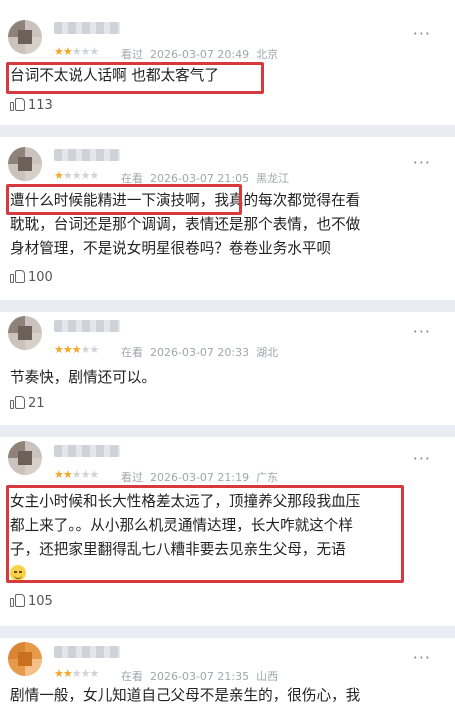 This screenshot has height=709, width=455. What do you see at coordinates (200, 352) in the screenshot?
I see `timestamp: 2026-03-07 20:33` at bounding box center [200, 352].